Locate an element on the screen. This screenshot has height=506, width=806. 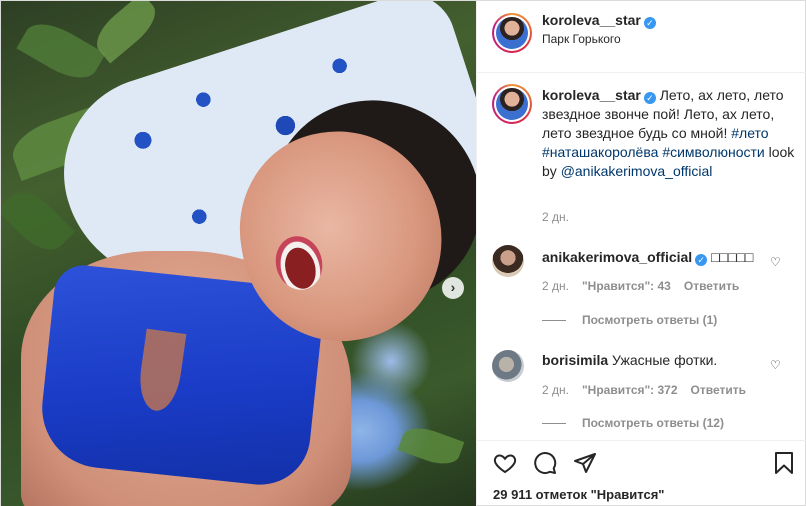
comment-likes: "Нравится": 372 is located at coordinates (630, 390).